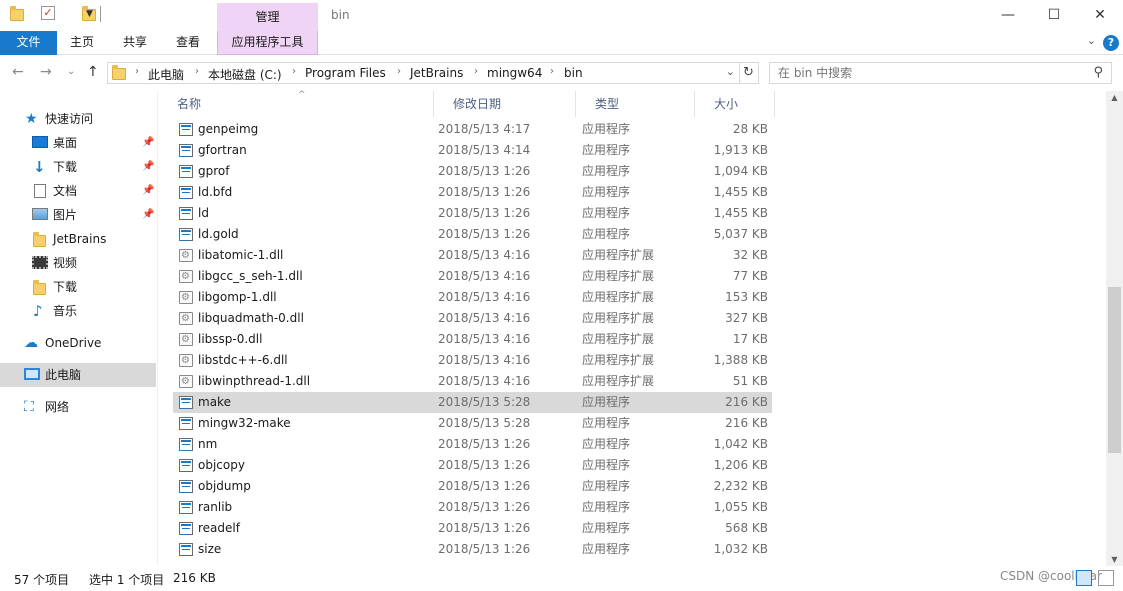 The image size is (1123, 591). Describe the element at coordinates (606, 549) in the screenshot. I see `file-type: 应用程序` at that location.